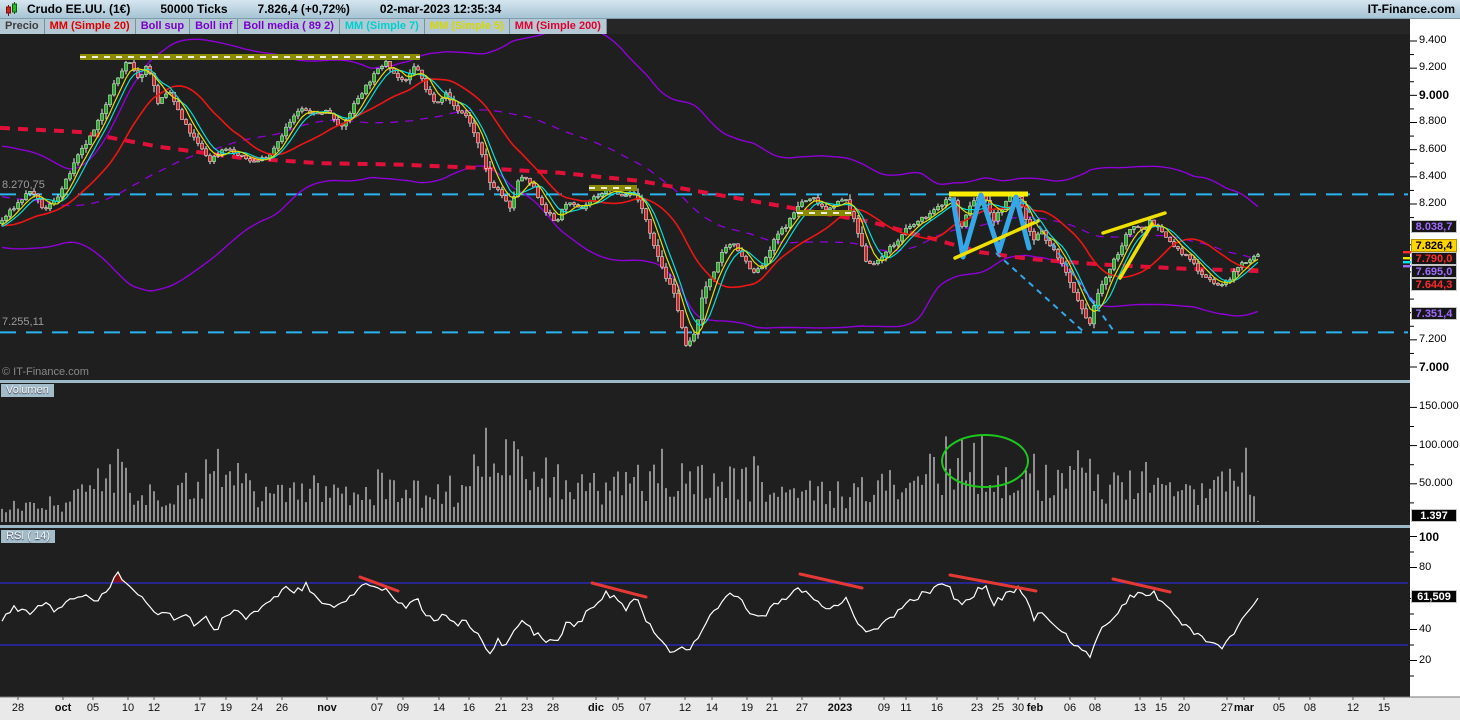 This screenshot has width=1460, height=720. Describe the element at coordinates (1434, 258) in the screenshot. I see `price-axis-box: 7.790,0` at that location.